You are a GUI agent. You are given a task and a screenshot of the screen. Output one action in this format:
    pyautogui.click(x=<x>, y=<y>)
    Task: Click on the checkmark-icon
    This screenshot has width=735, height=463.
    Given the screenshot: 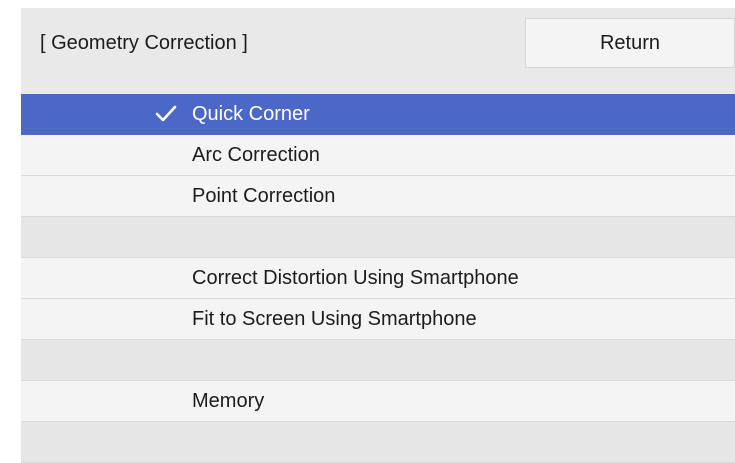 What is the action you would take?
    pyautogui.click(x=166, y=113)
    